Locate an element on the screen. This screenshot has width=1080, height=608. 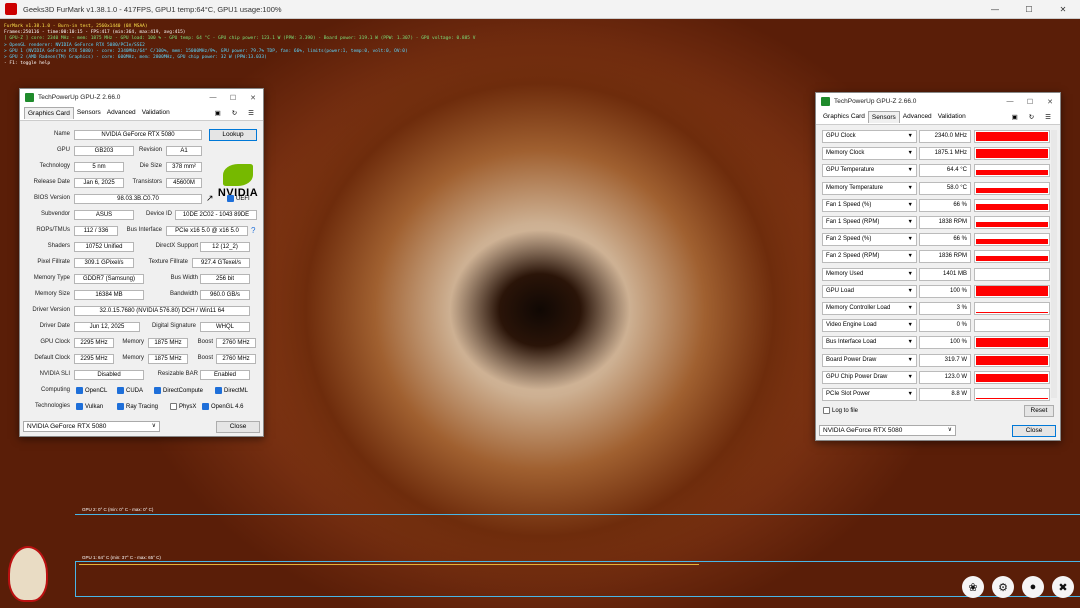
ray-tracing-checkbox: Ray Tracing is located at coordinates (137, 406).